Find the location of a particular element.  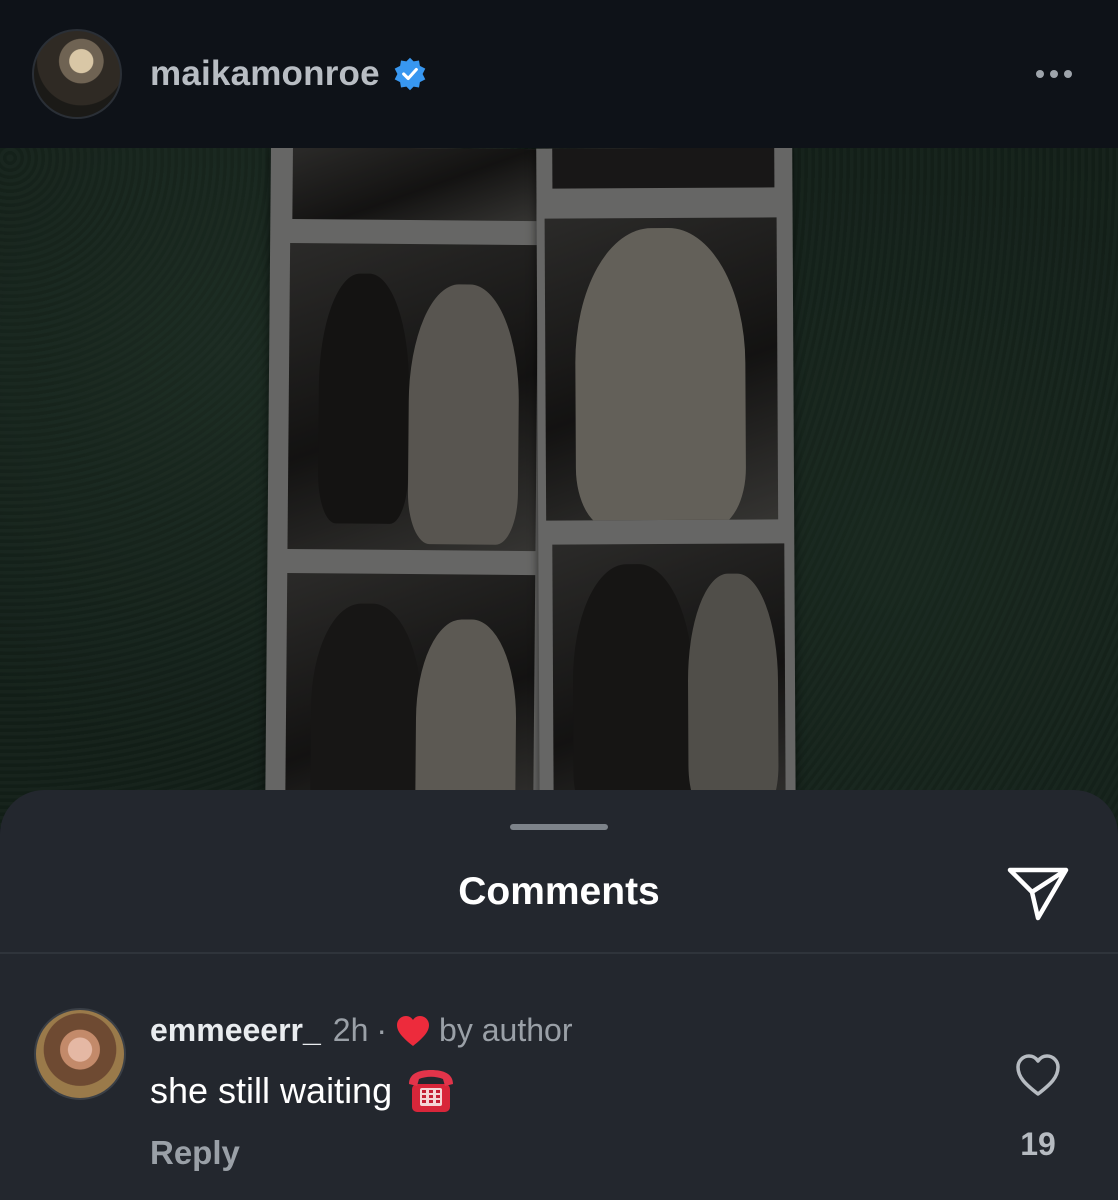

avatar is located at coordinates (77, 74).